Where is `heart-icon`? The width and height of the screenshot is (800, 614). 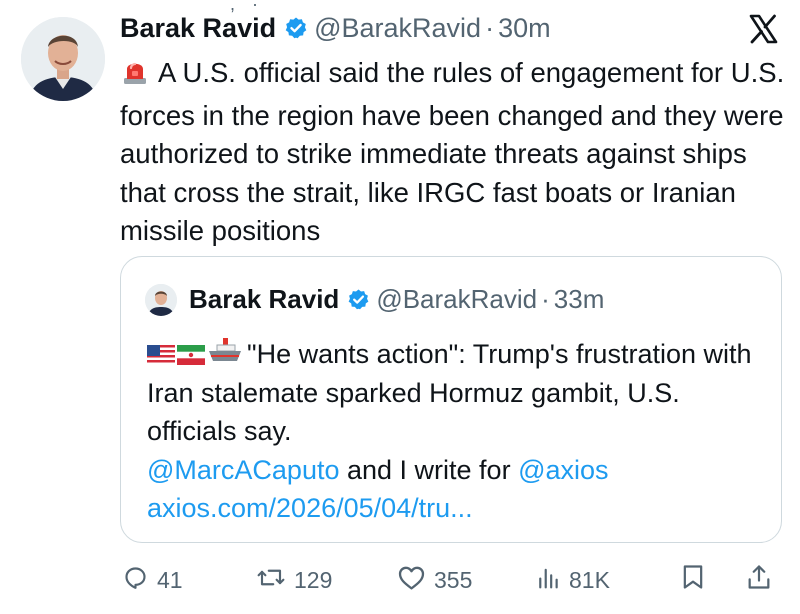
heart-icon is located at coordinates (415, 580).